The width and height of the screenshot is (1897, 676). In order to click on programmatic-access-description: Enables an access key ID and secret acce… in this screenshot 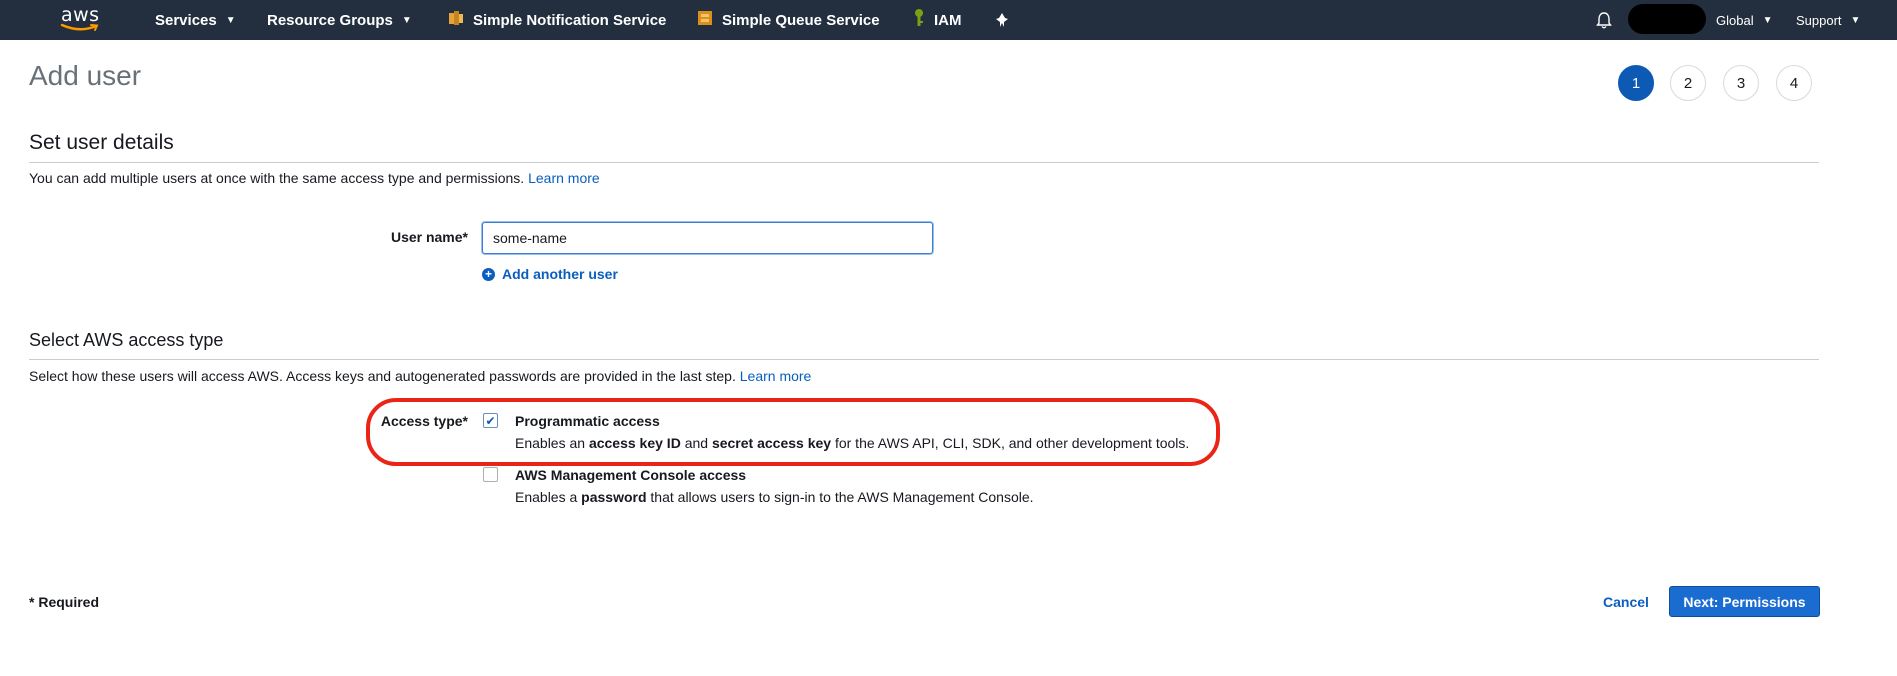, I will do `click(852, 443)`.